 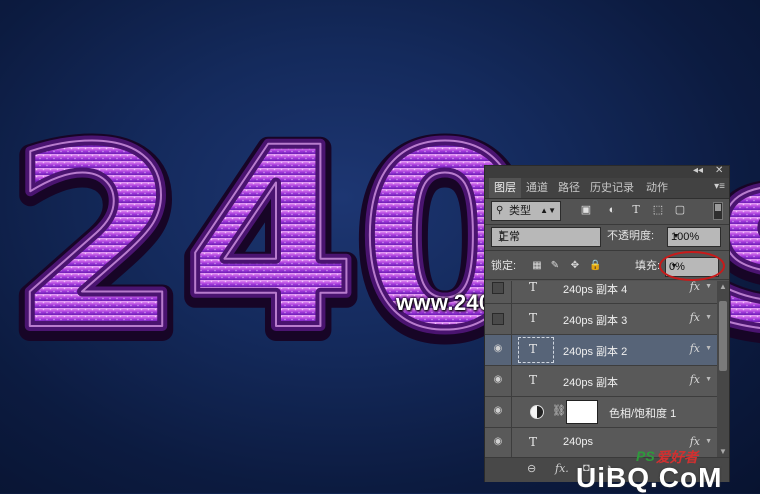 I want to click on lock-label: 锁定:, so click(x=504, y=266).